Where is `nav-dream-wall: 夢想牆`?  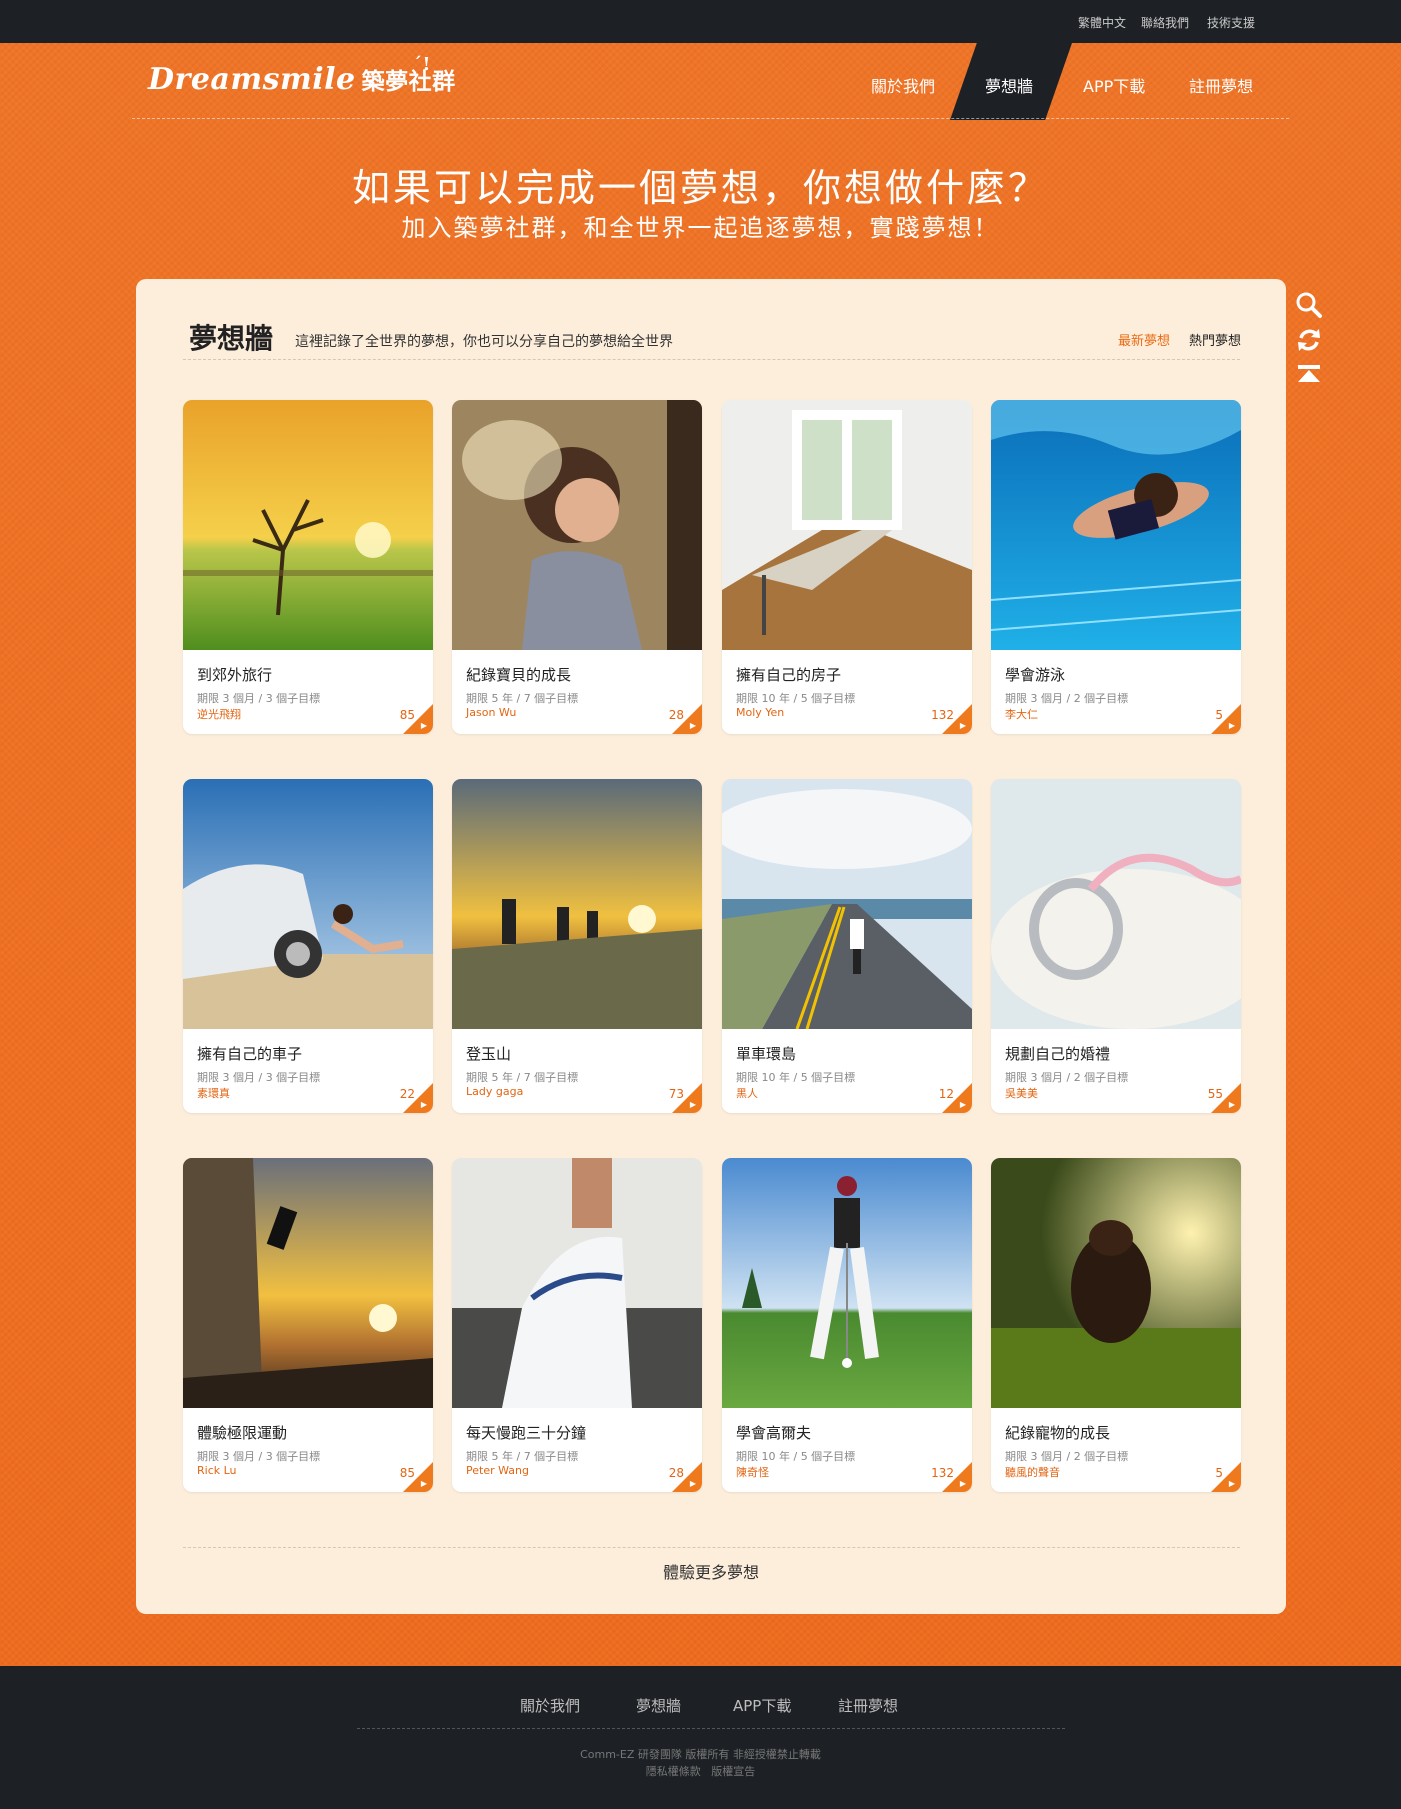 nav-dream-wall: 夢想牆 is located at coordinates (1009, 85).